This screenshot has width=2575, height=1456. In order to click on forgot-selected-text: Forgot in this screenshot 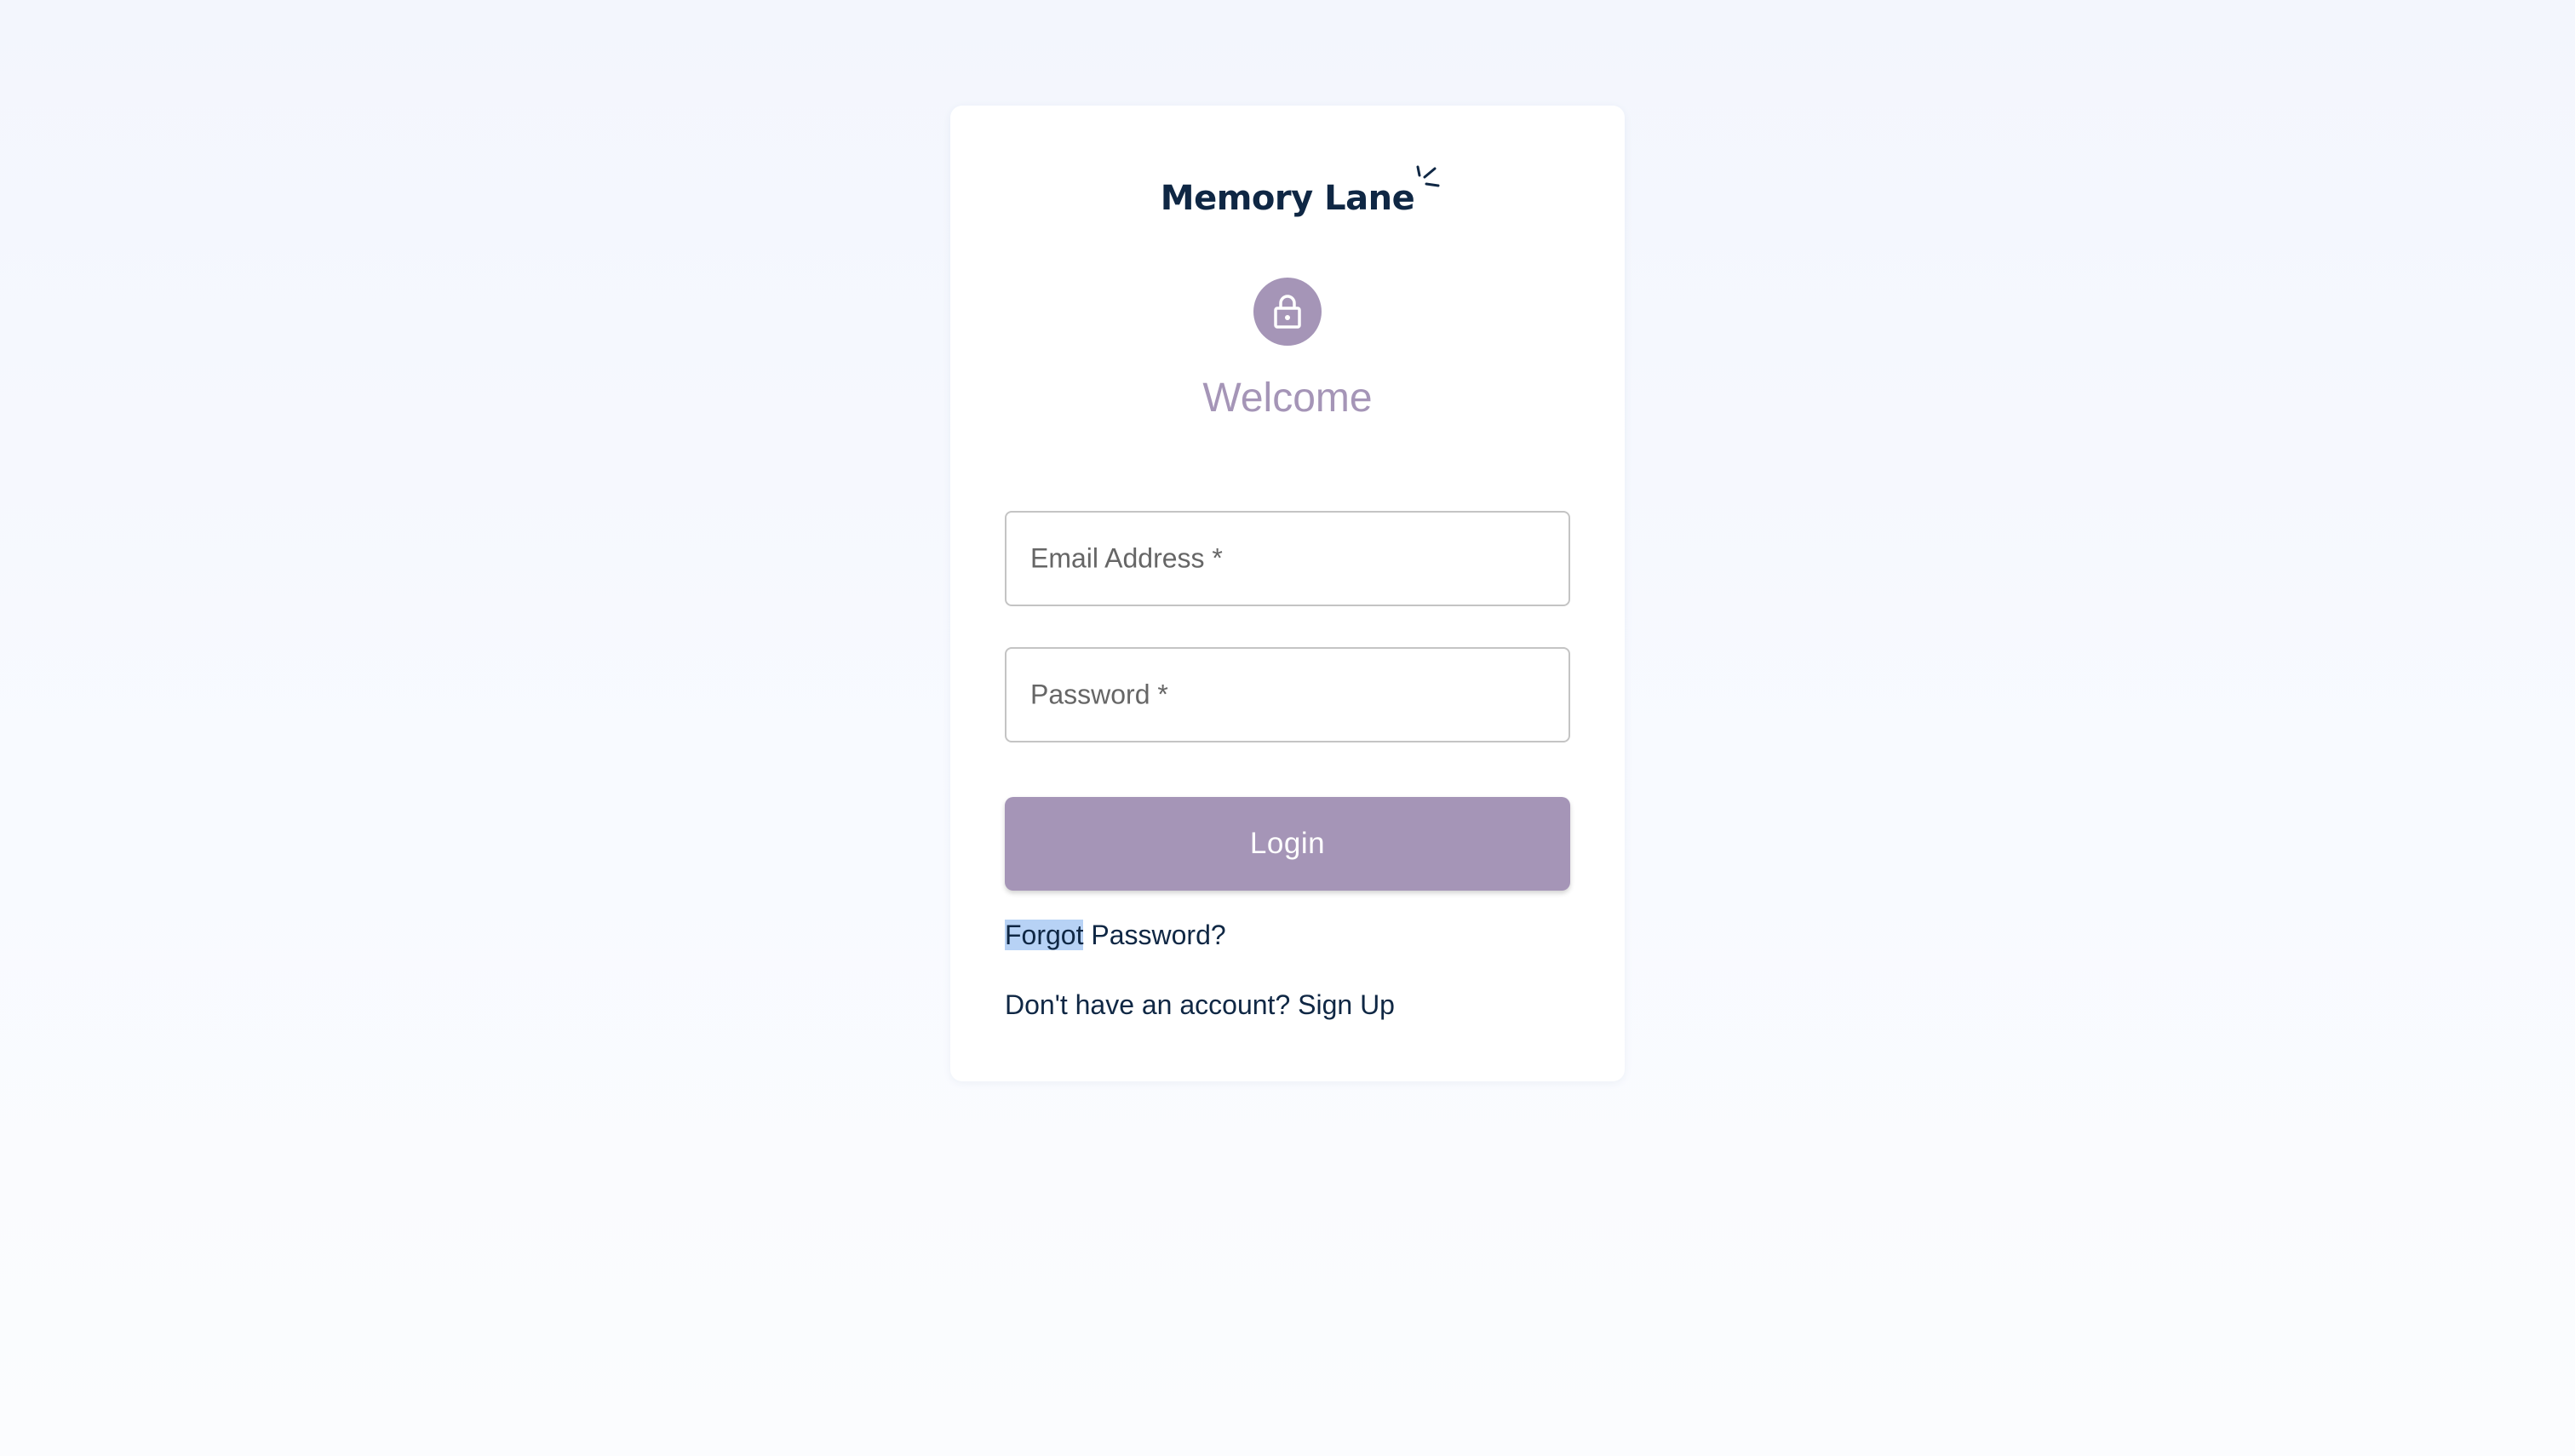, I will do `click(1044, 935)`.